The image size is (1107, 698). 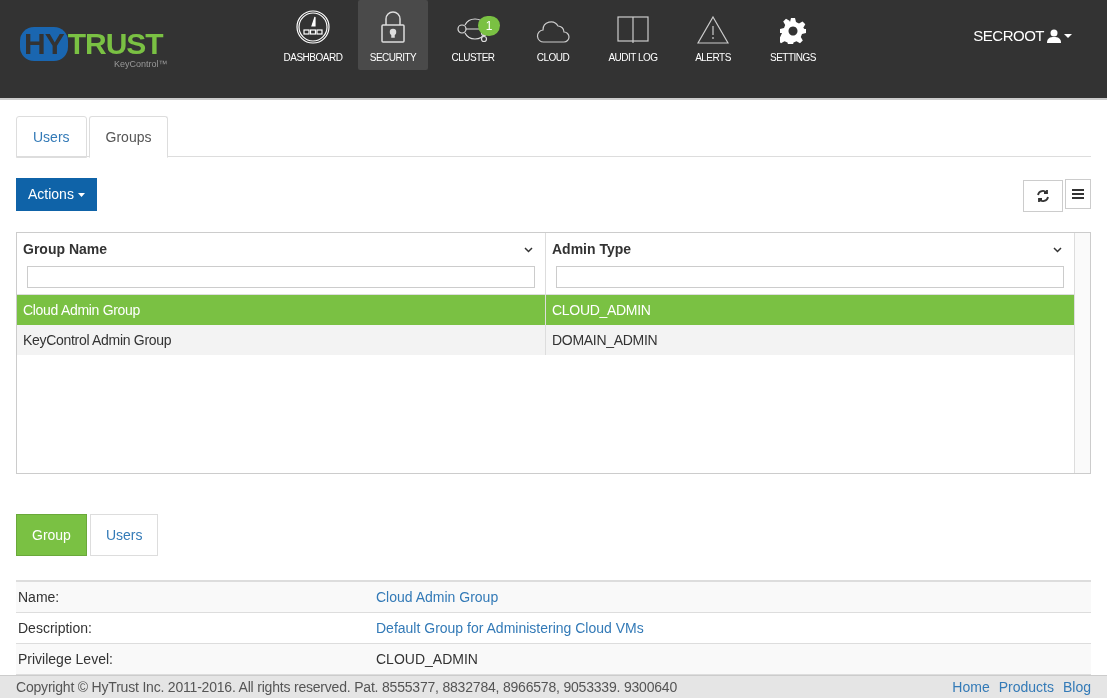 I want to click on menu-button, so click(x=1078, y=193).